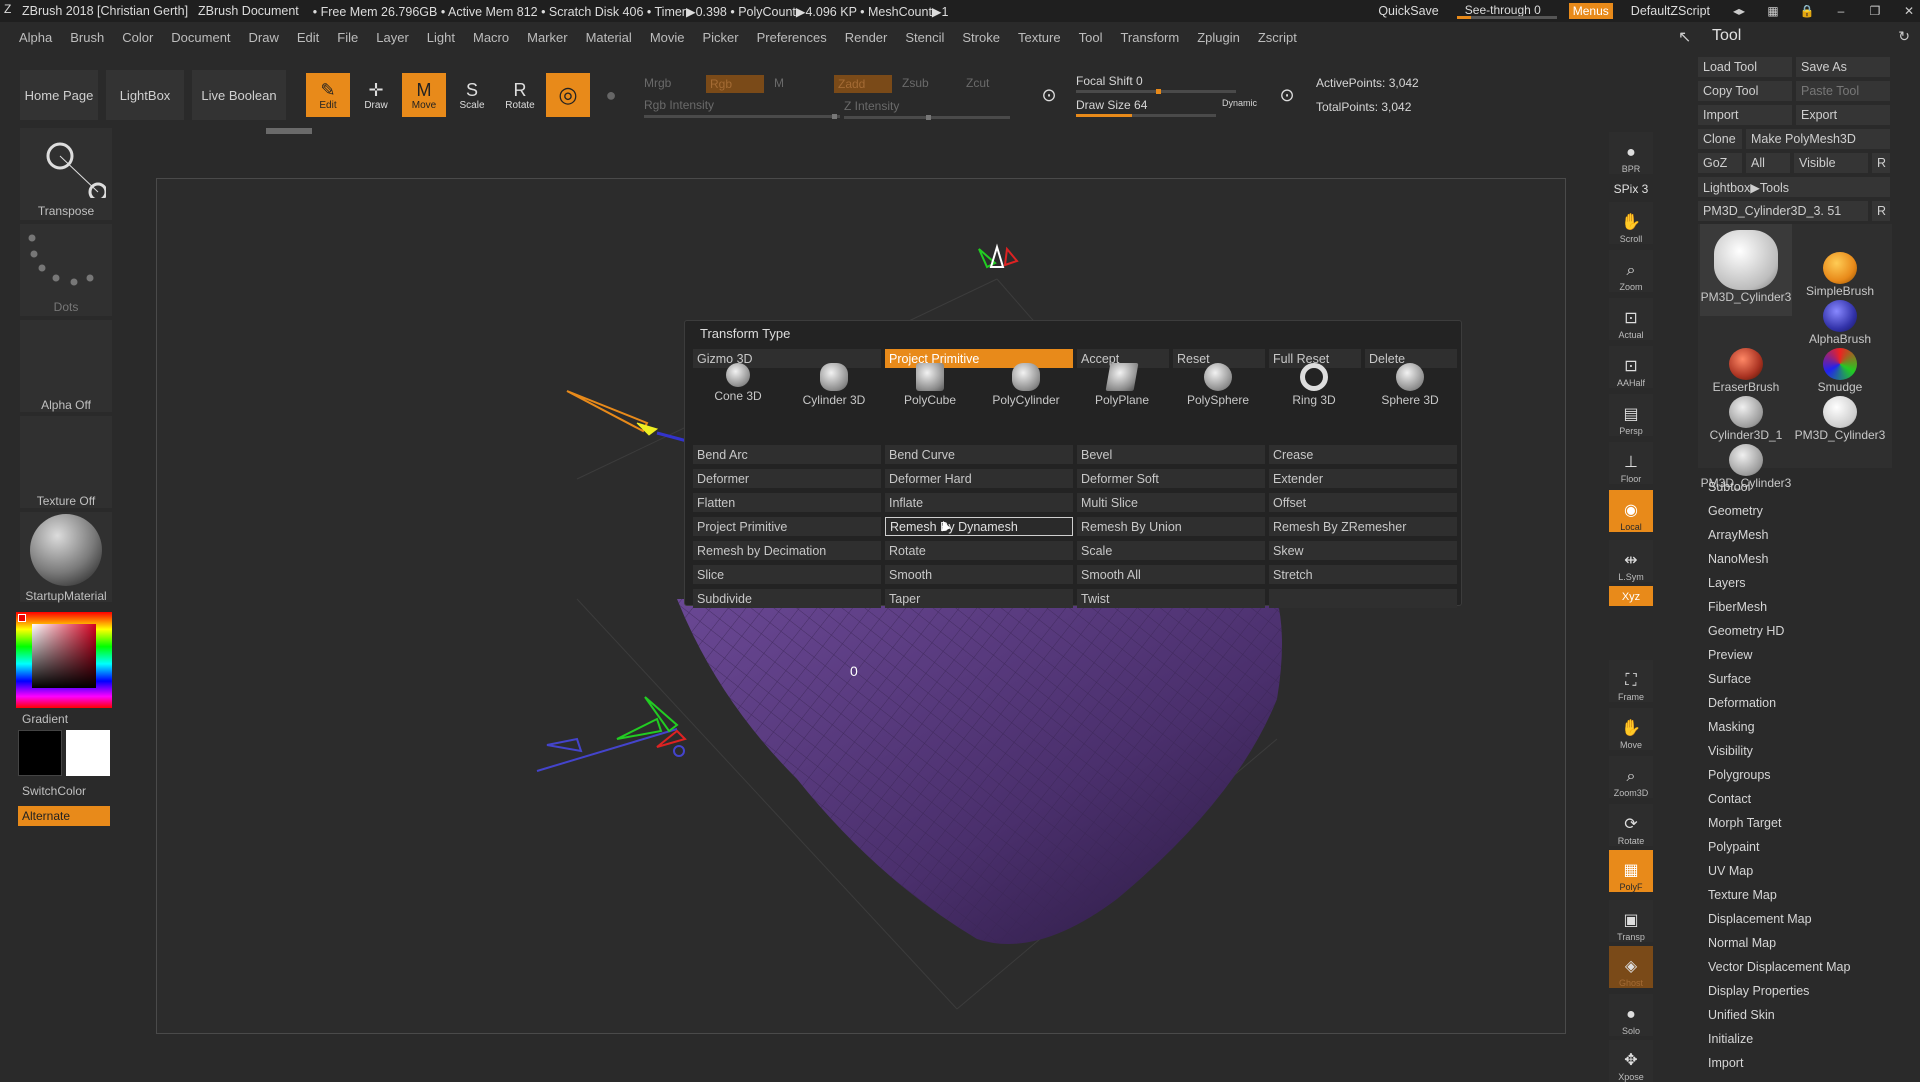 This screenshot has height=1082, width=1920. I want to click on make-polymesh-button: Make PolyMesh3D, so click(1818, 139).